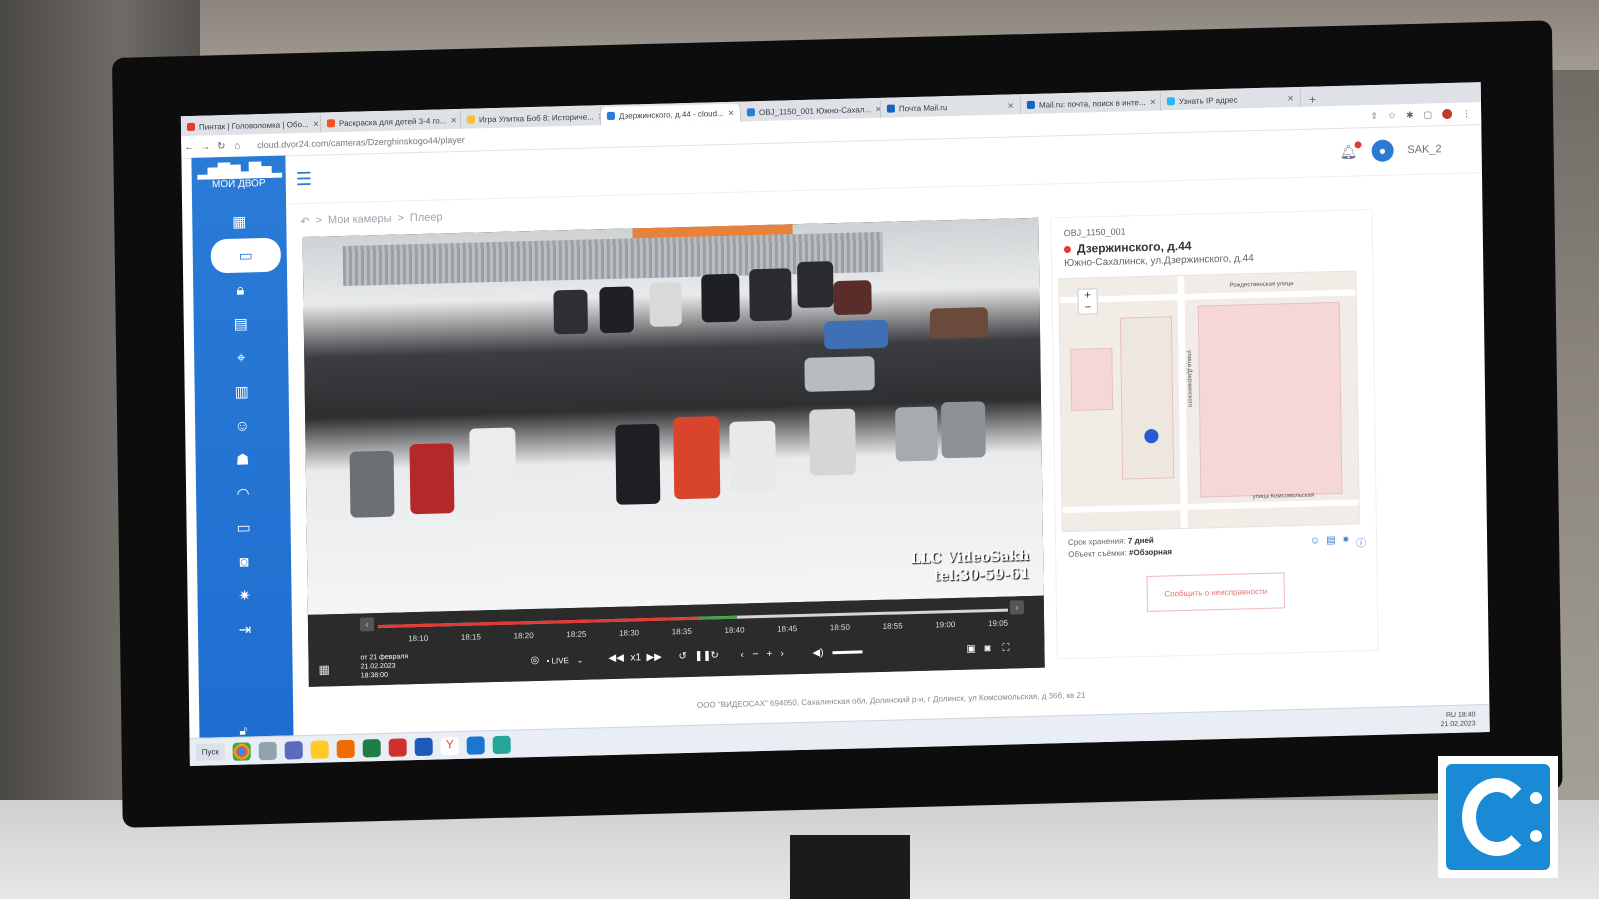 This screenshot has height=899, width=1599. I want to click on extensions-icon: ✱, so click(1410, 114).